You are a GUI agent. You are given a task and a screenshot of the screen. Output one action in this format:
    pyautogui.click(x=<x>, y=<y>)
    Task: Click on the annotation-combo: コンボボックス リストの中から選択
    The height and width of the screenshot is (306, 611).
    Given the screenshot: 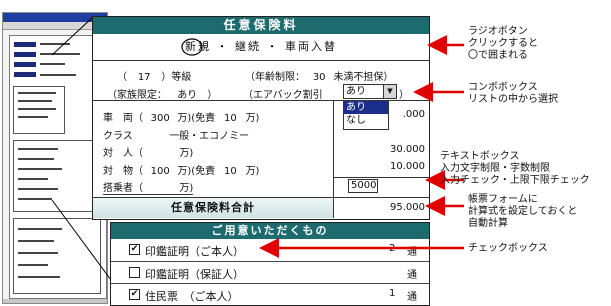 What is the action you would take?
    pyautogui.click(x=513, y=93)
    